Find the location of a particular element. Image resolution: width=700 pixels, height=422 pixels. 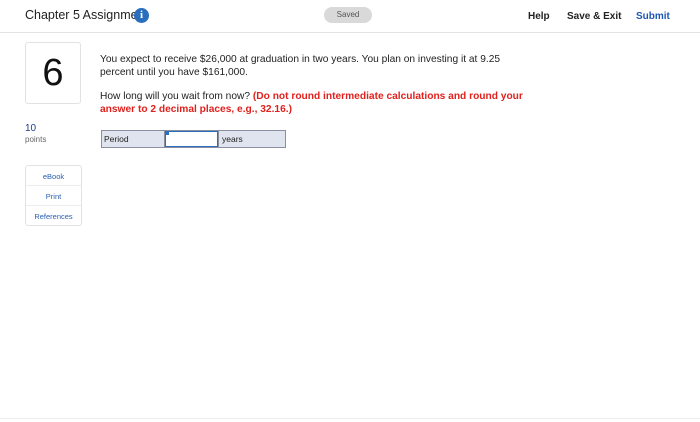

period-answer-input is located at coordinates (191, 139).